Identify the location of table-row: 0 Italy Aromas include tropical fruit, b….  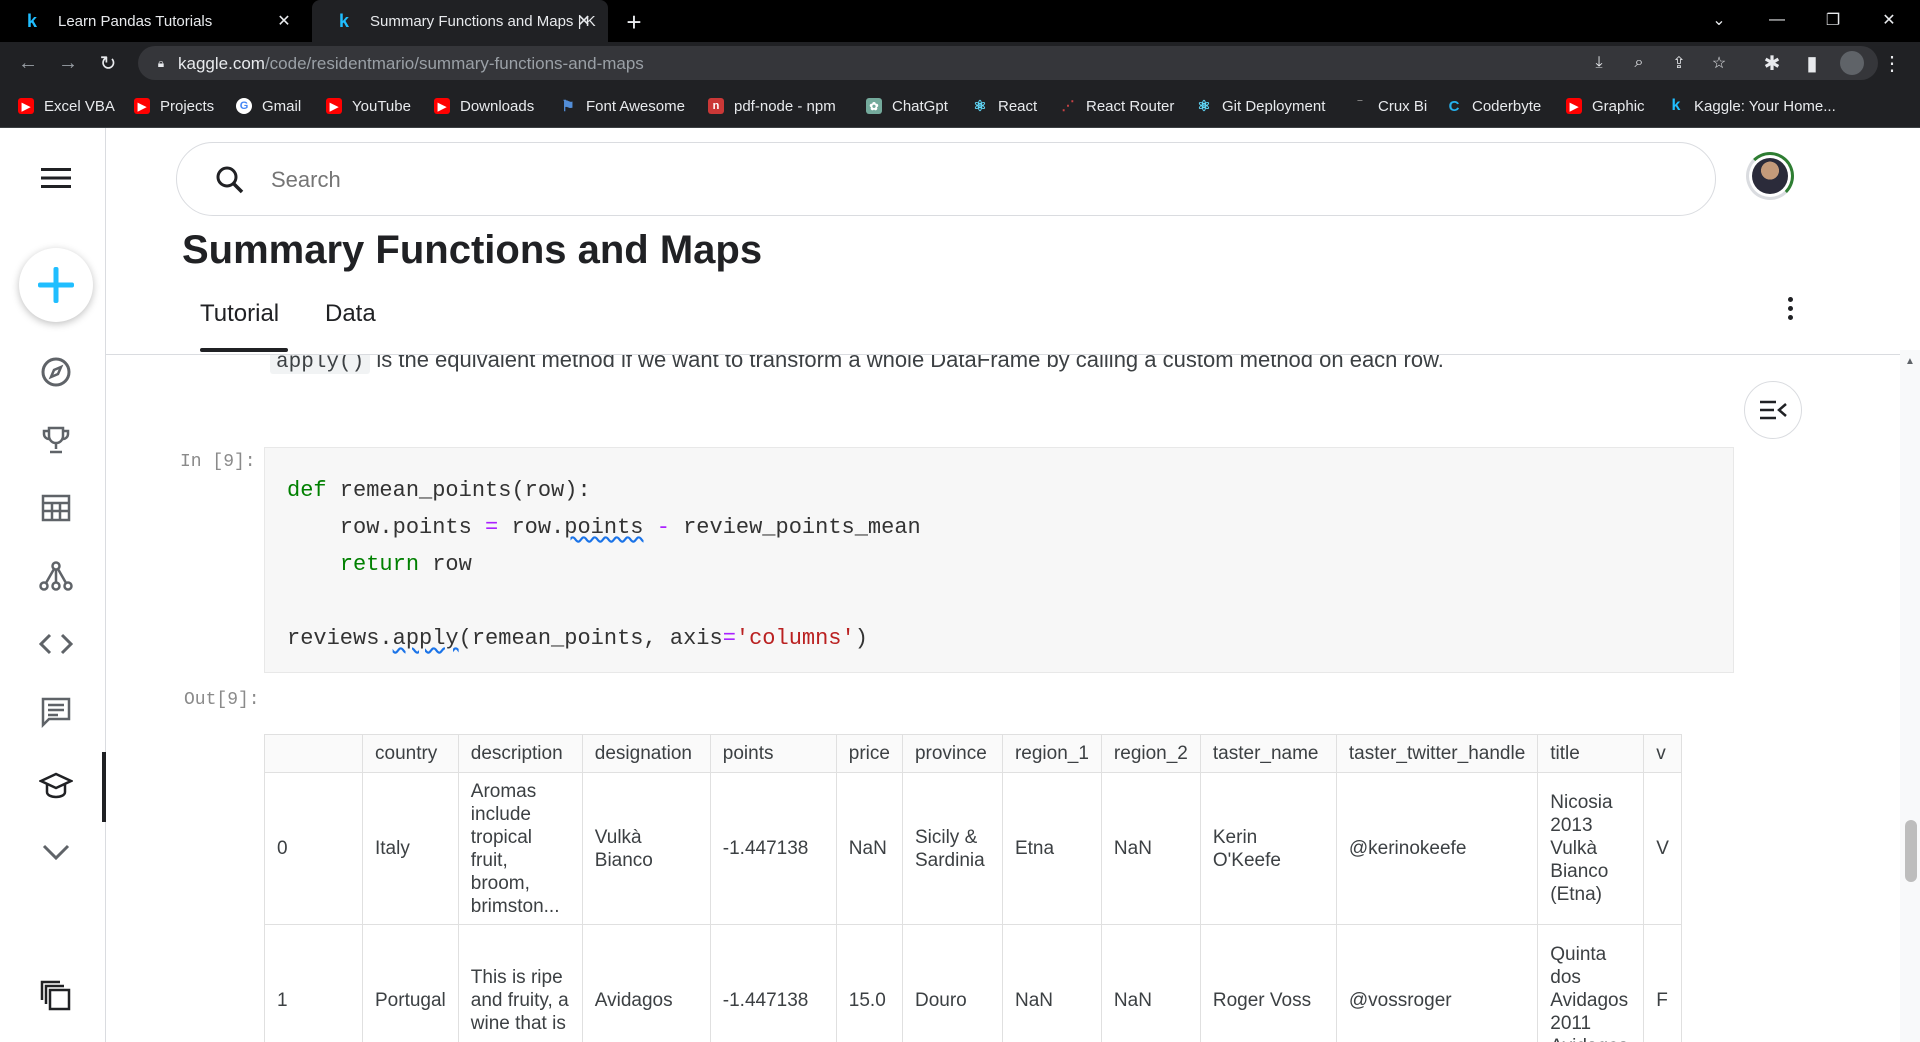
(973, 848).